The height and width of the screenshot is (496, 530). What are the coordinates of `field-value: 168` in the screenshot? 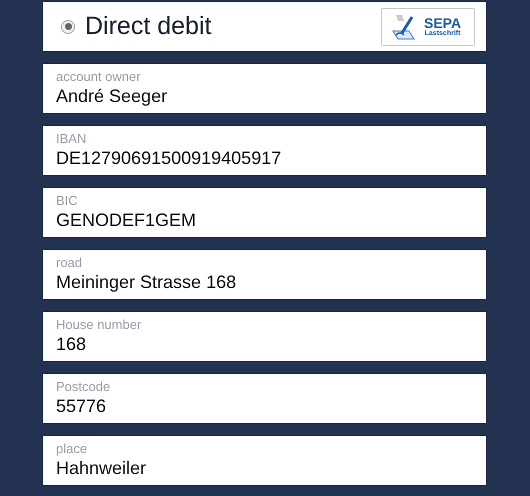 It's located at (72, 344).